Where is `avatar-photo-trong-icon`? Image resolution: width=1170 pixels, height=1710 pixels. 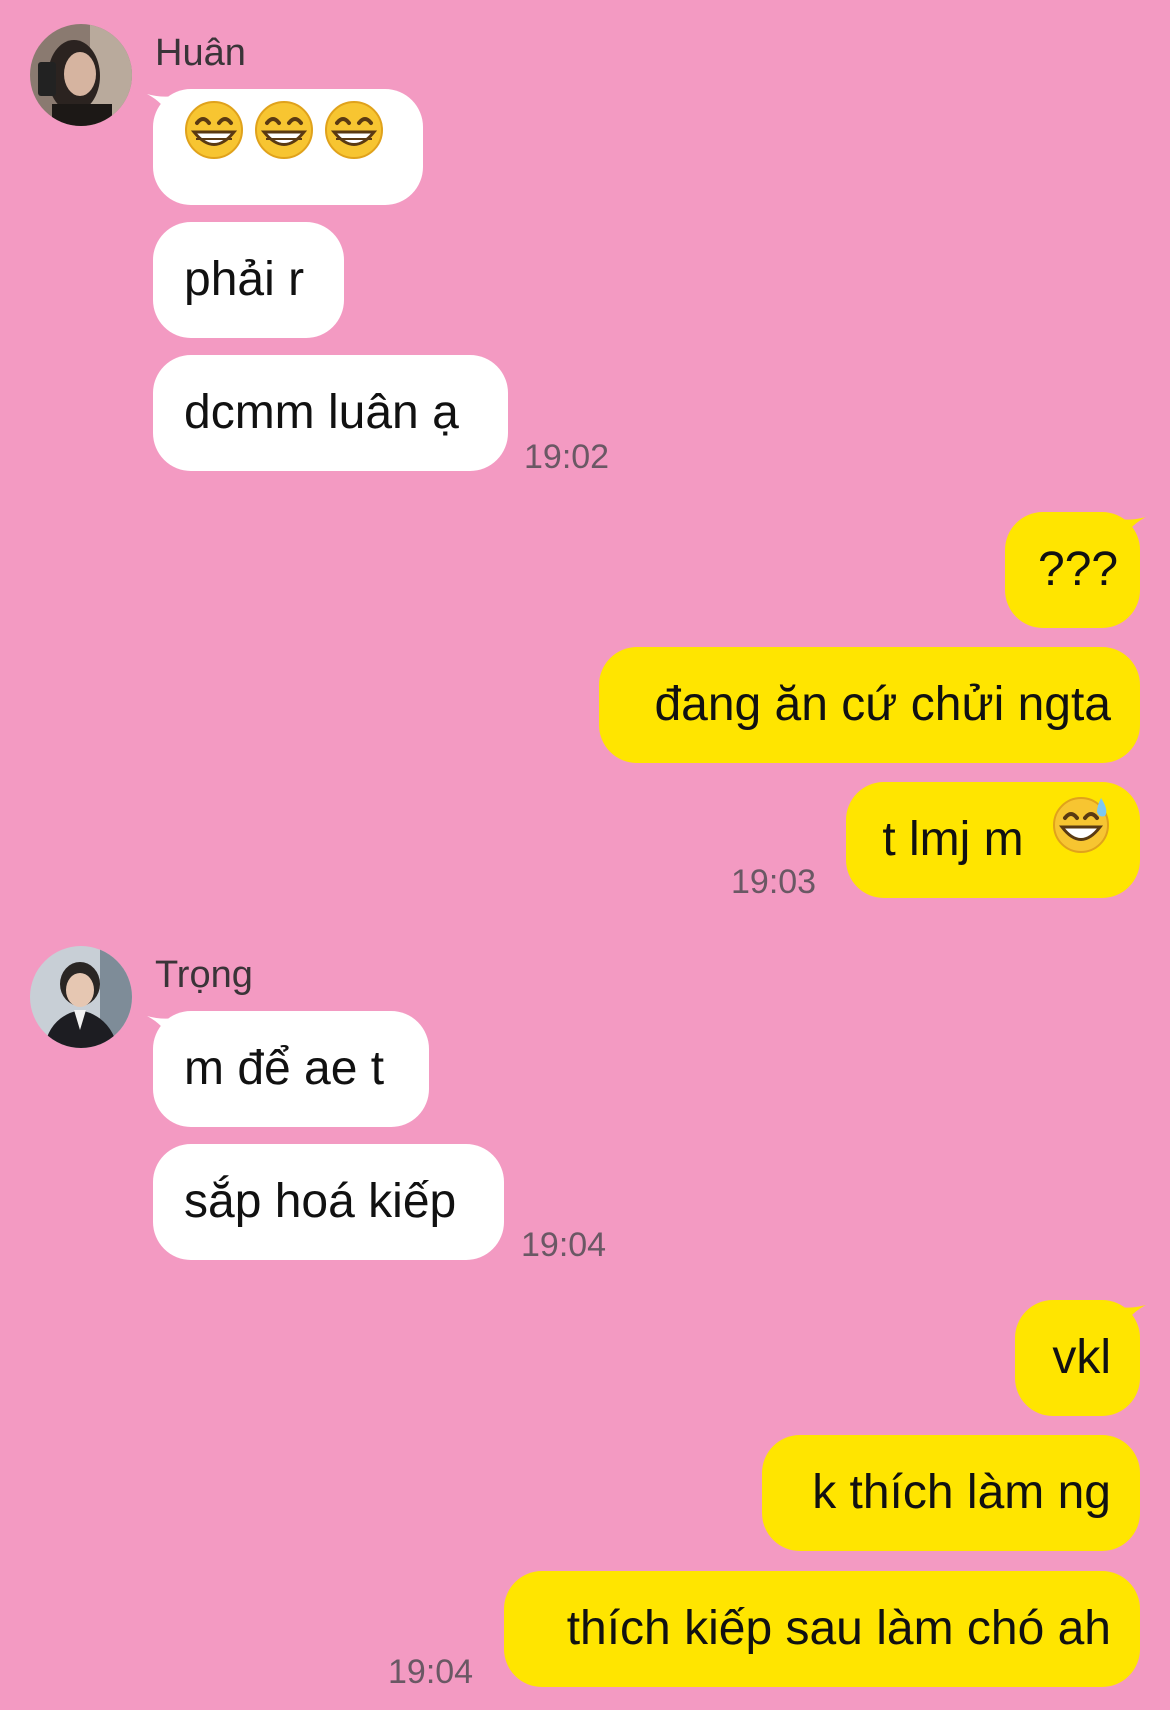
avatar-photo-trong-icon is located at coordinates (81, 997).